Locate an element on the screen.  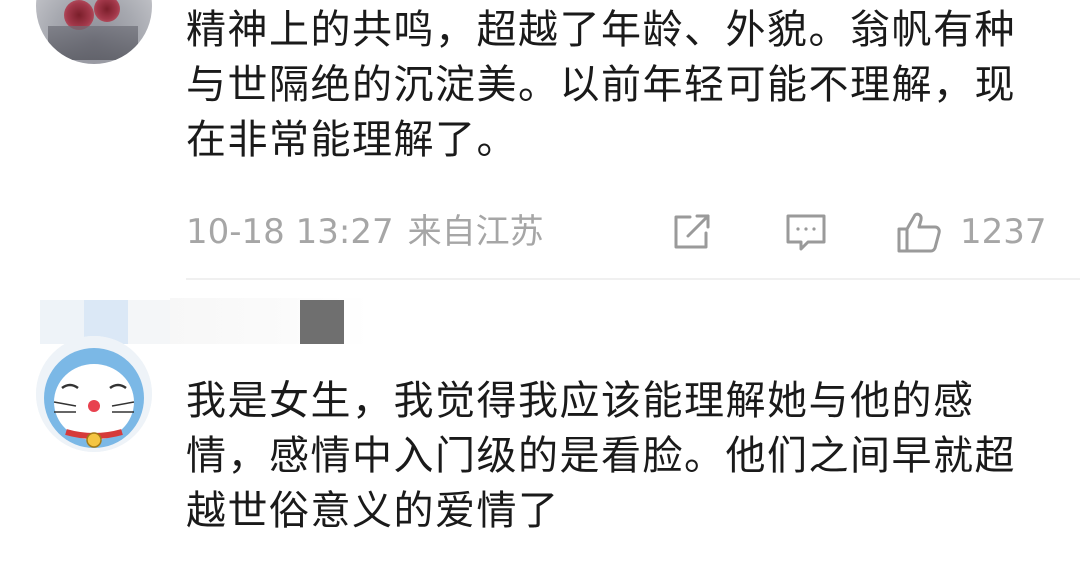
like-count: 1237 is located at coordinates (1003, 232).